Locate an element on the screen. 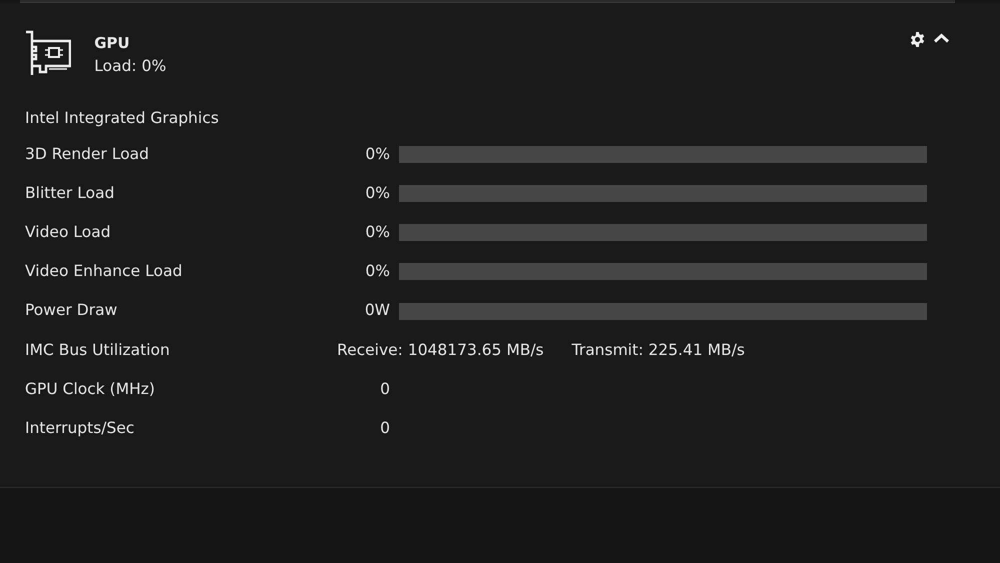  metric-label: Blitter Load is located at coordinates (70, 193).